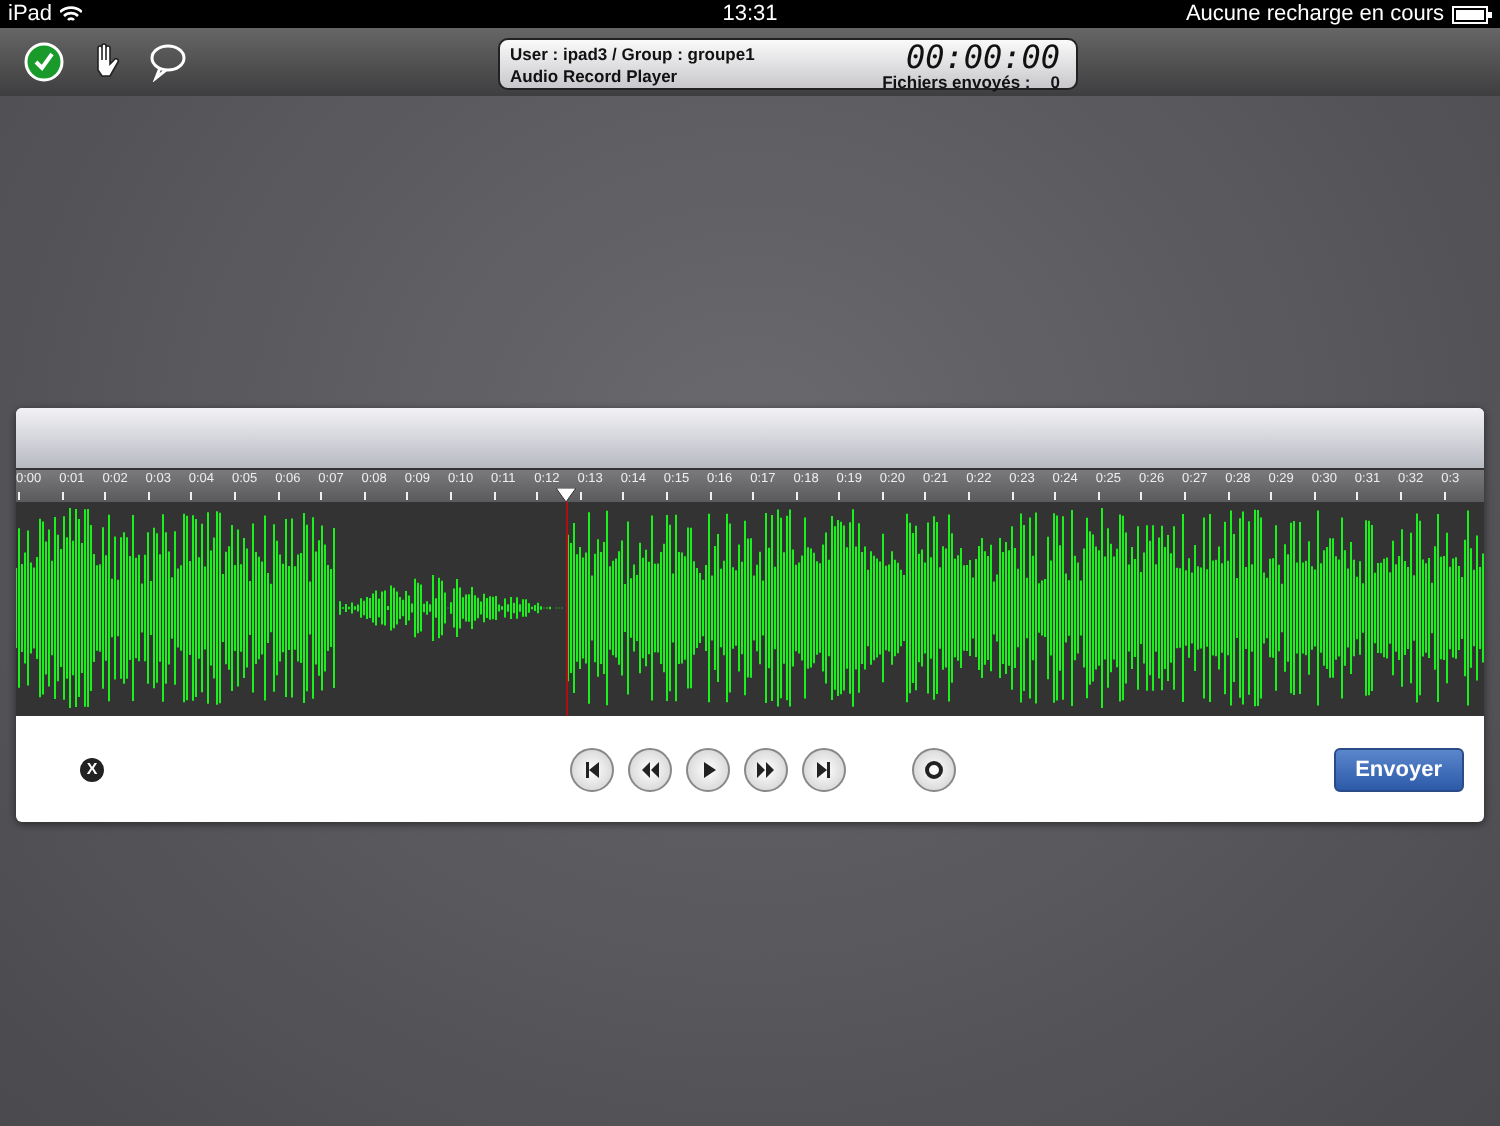 This screenshot has height=1126, width=1500. Describe the element at coordinates (44, 62) in the screenshot. I see `check-icon` at that location.